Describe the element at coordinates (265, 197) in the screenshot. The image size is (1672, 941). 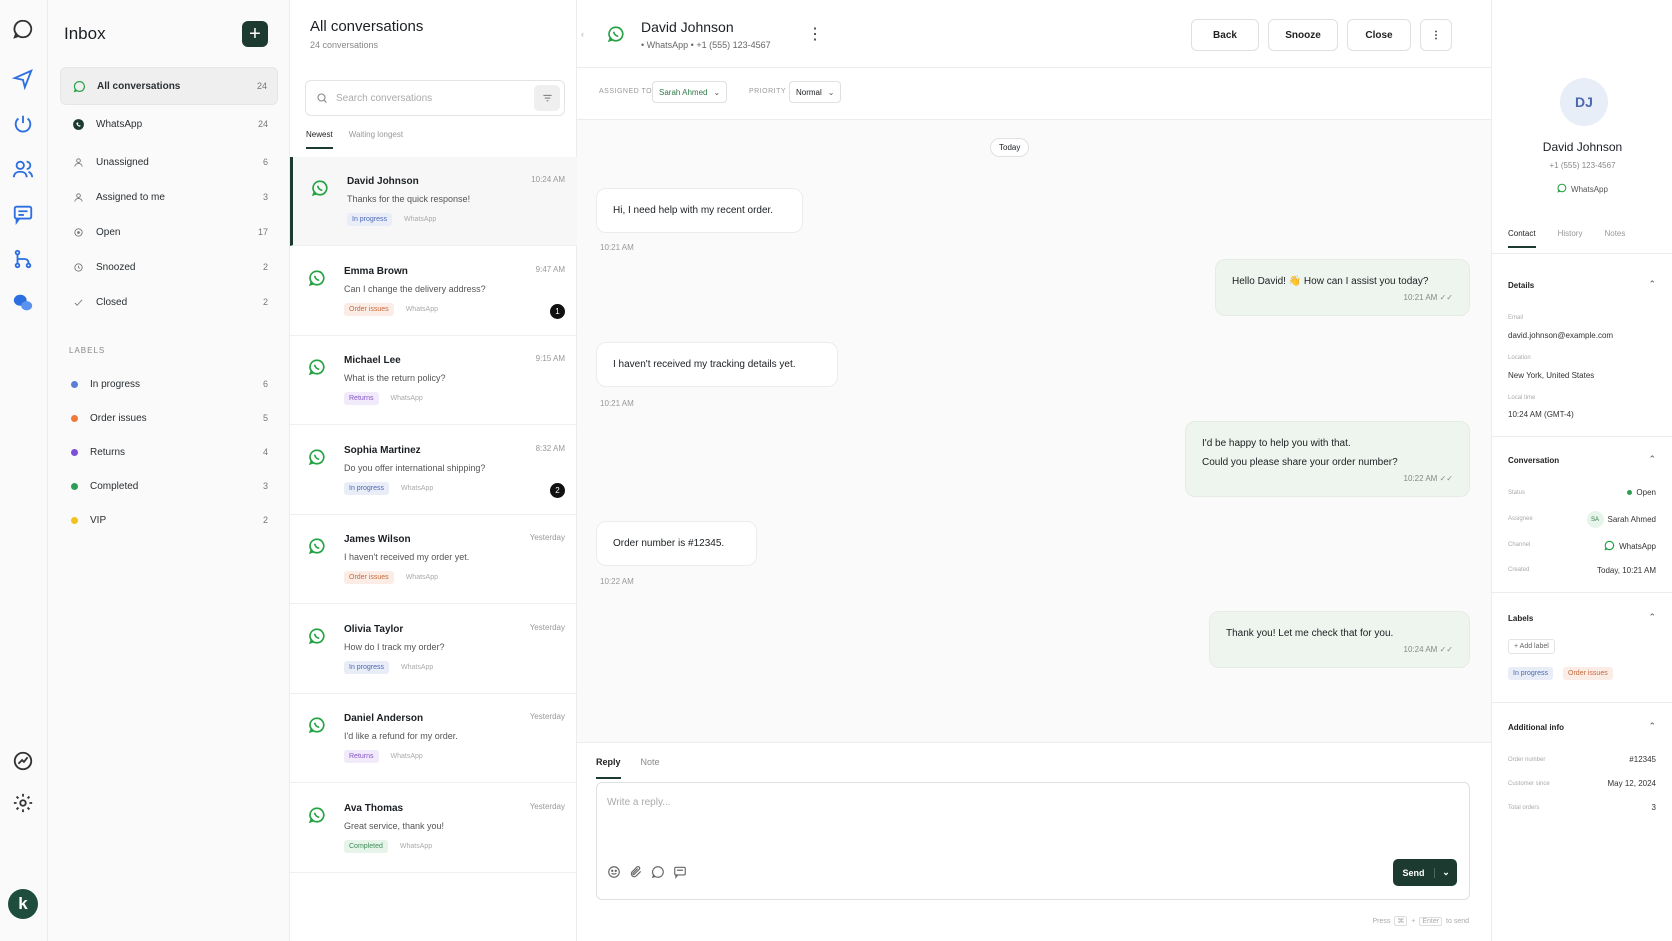
I see `sidebar-item-count: 3` at that location.